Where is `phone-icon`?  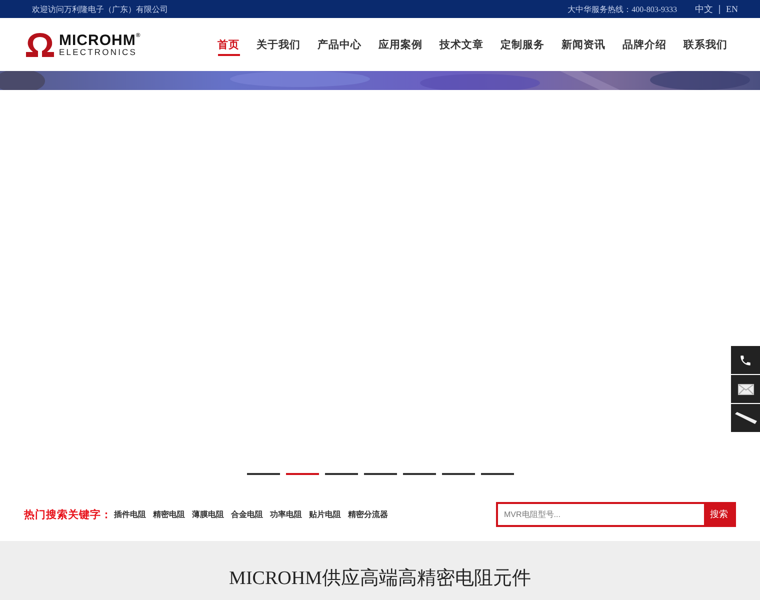 phone-icon is located at coordinates (745, 360).